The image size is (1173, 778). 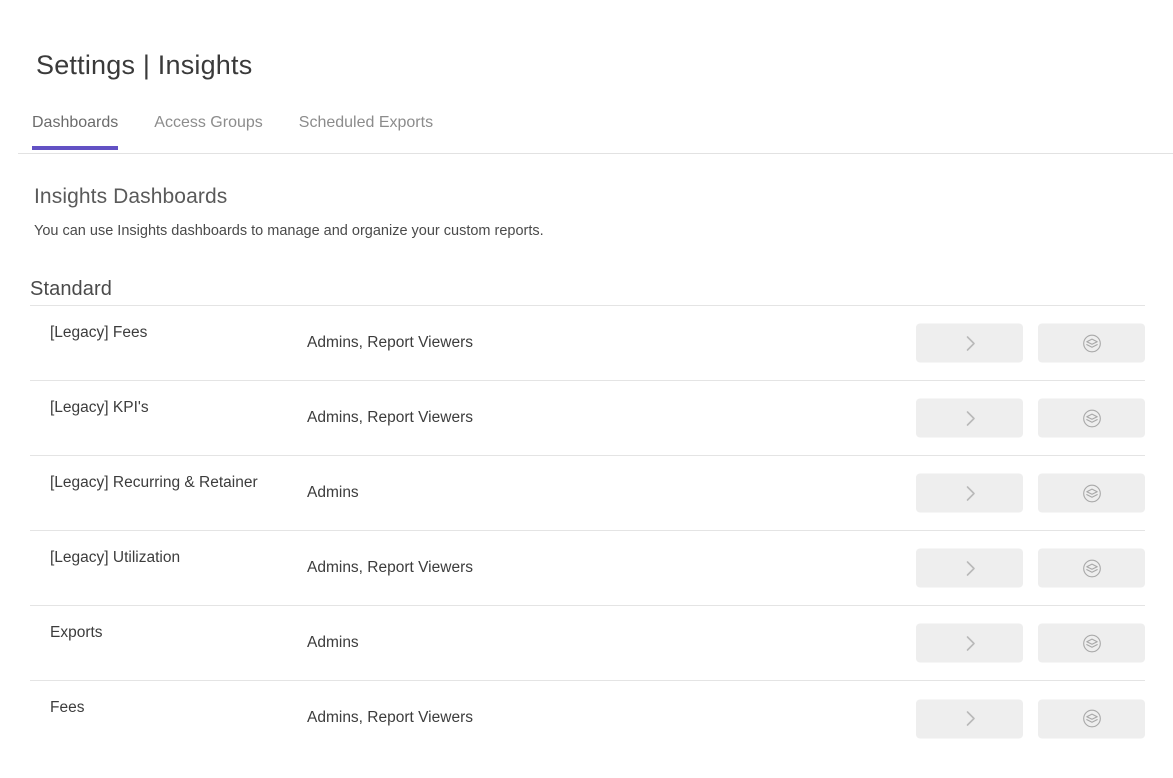 What do you see at coordinates (587, 718) in the screenshot?
I see `table-row: Fees Admins, Report Viewers` at bounding box center [587, 718].